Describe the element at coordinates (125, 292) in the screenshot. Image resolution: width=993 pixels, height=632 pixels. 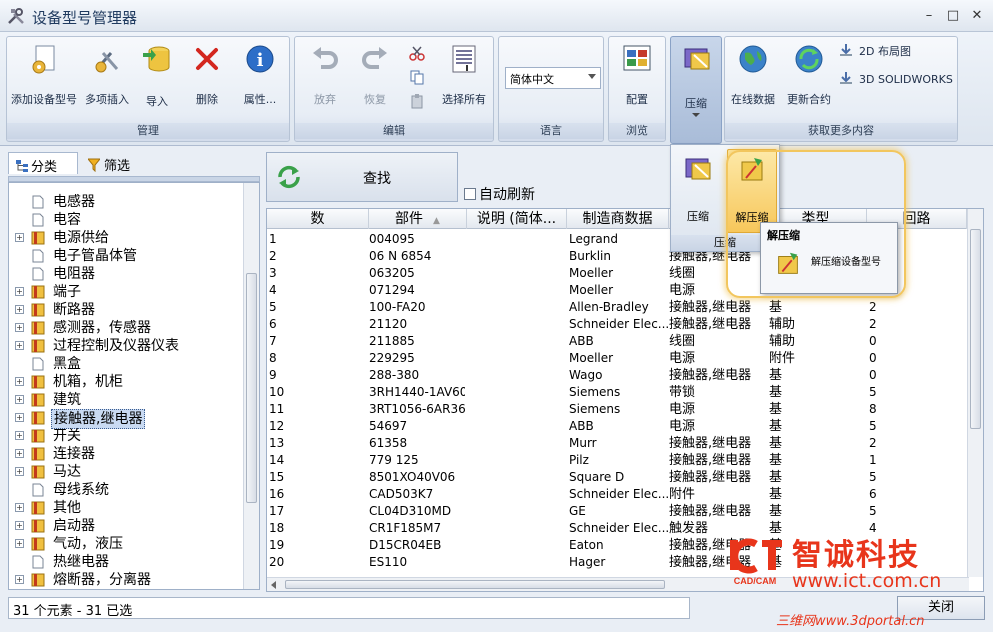
I see `tree-item: + 端子` at that location.